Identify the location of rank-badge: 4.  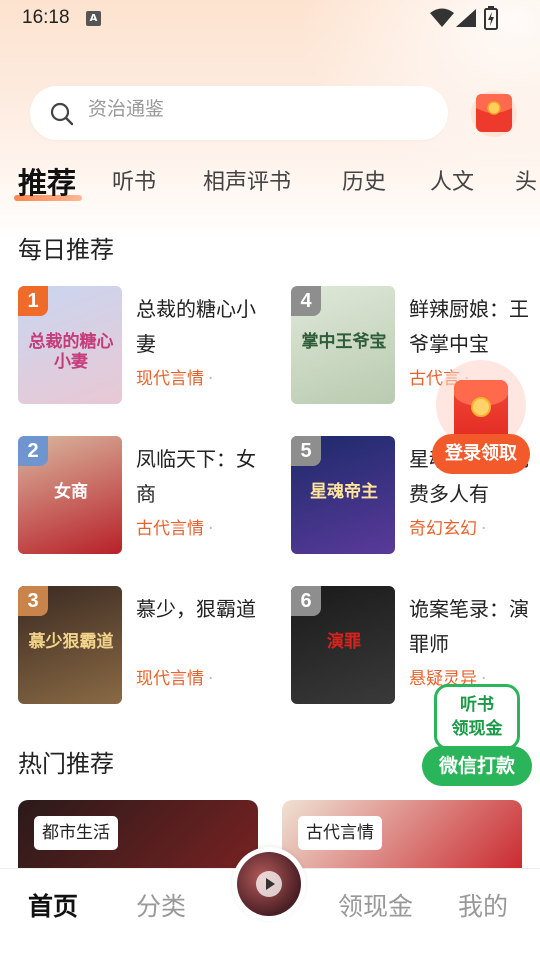
(306, 301).